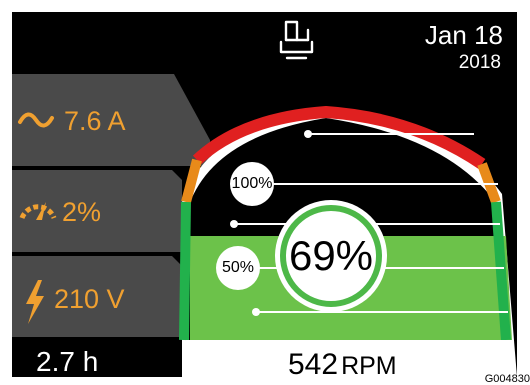  I want to click on voltage-value: 210 V, so click(89, 299).